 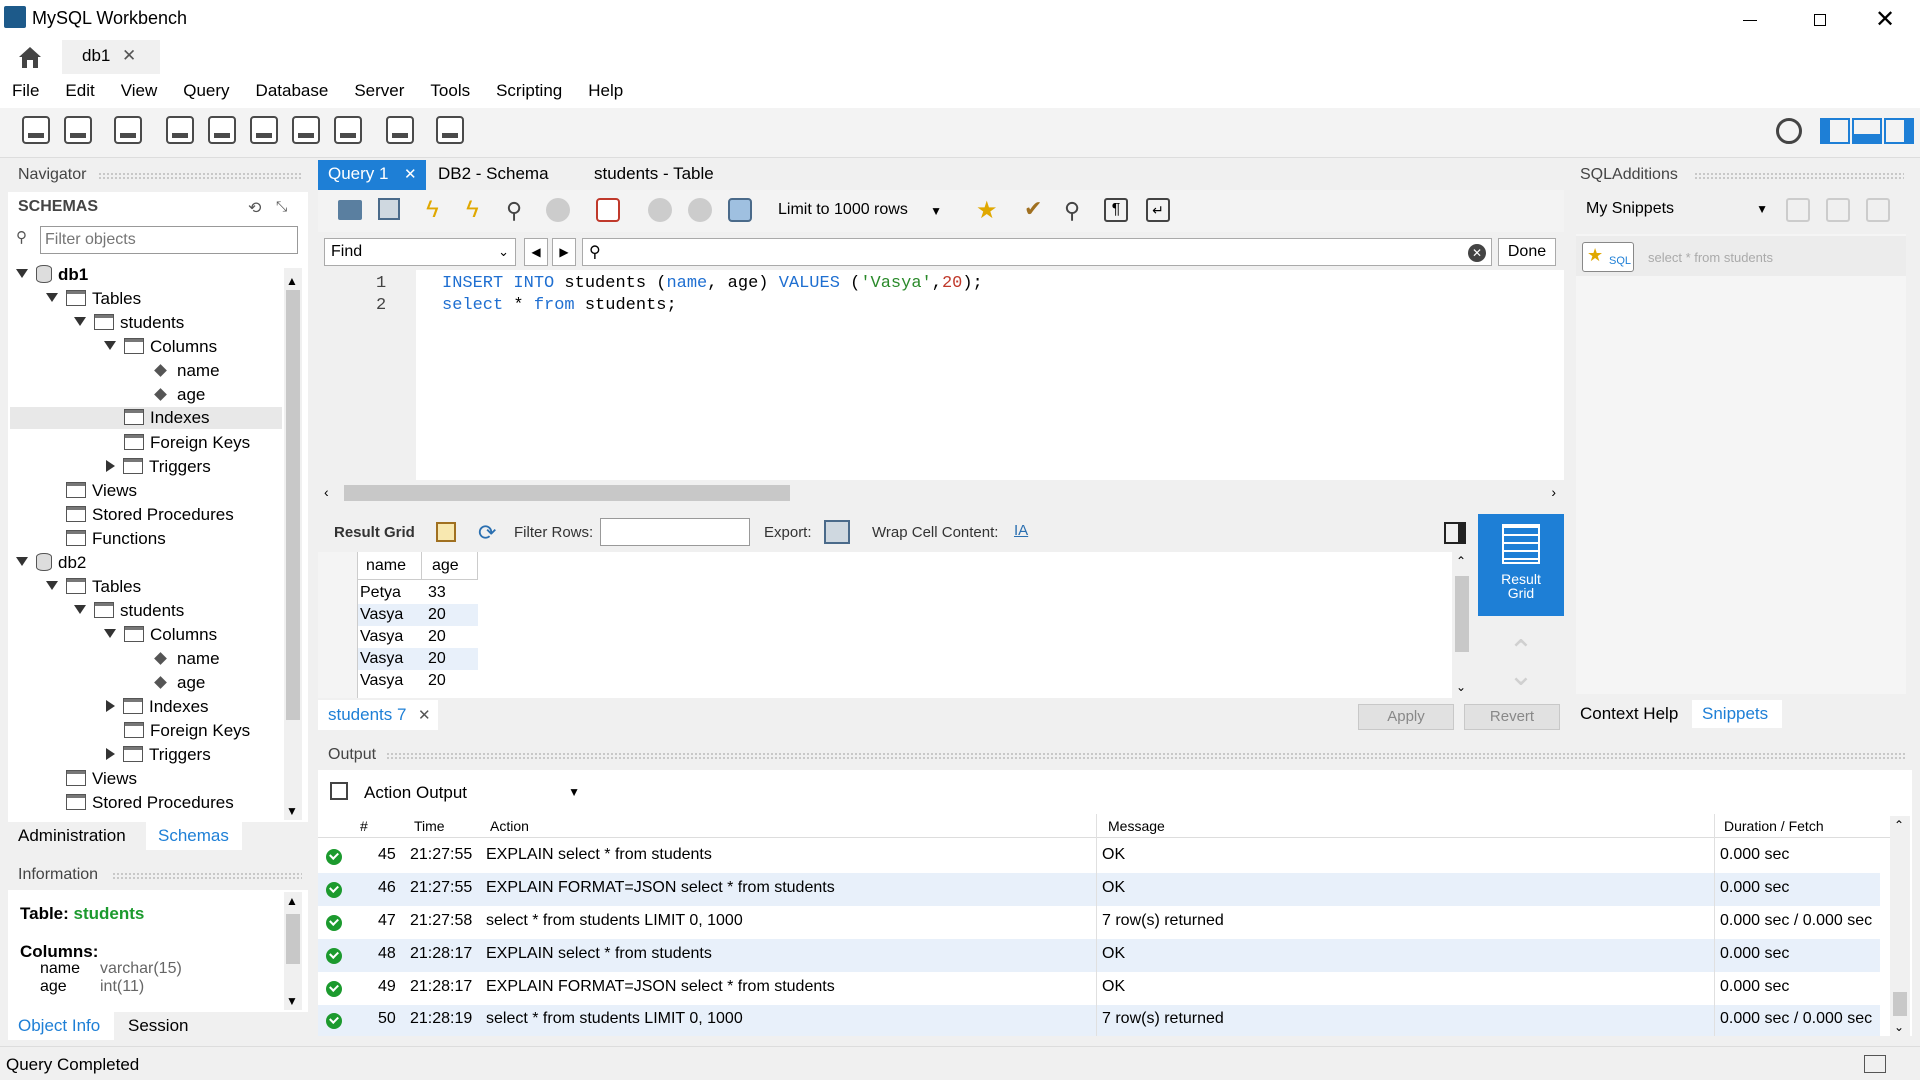 What do you see at coordinates (1462, 625) in the screenshot?
I see `grid-scrollbar: ⌃ ⌄` at bounding box center [1462, 625].